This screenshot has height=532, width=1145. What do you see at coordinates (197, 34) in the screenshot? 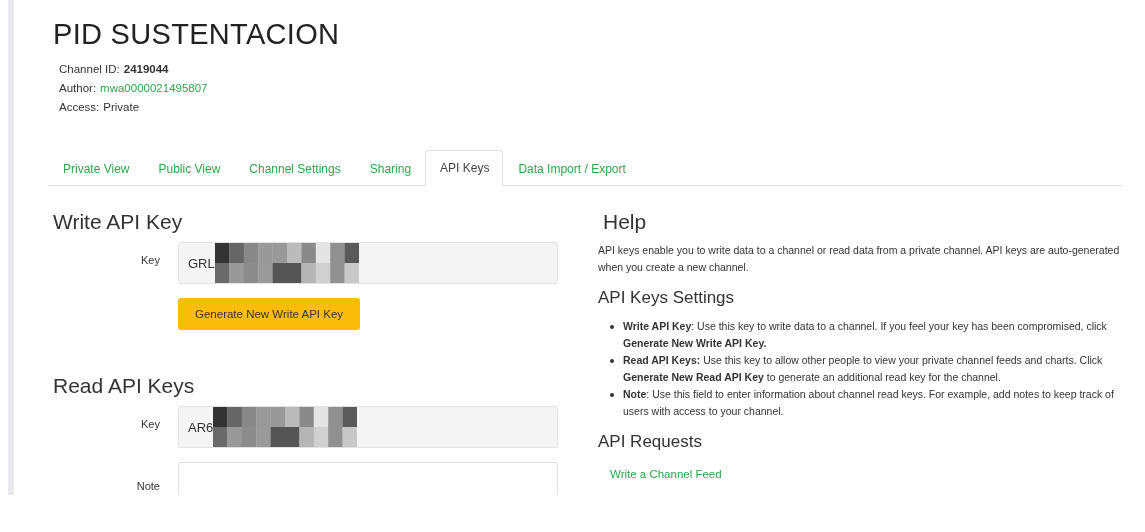
I see `channel-title: PID SUSTENTACION` at bounding box center [197, 34].